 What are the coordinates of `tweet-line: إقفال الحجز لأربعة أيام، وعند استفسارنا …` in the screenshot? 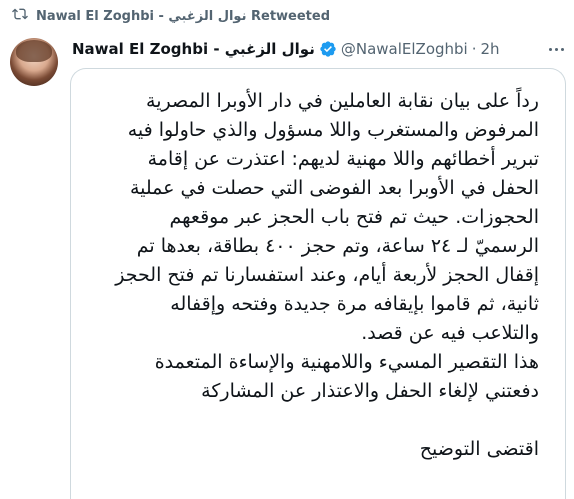 It's located at (327, 275).